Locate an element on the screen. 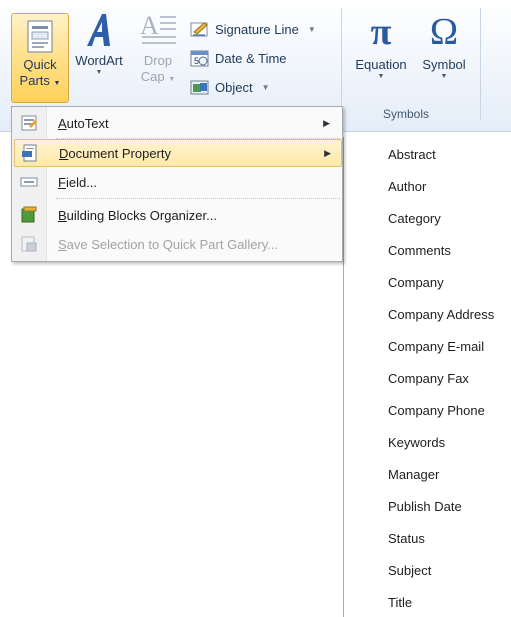 The image size is (511, 617). equation-button: π Equation ▼ is located at coordinates (381, 45).